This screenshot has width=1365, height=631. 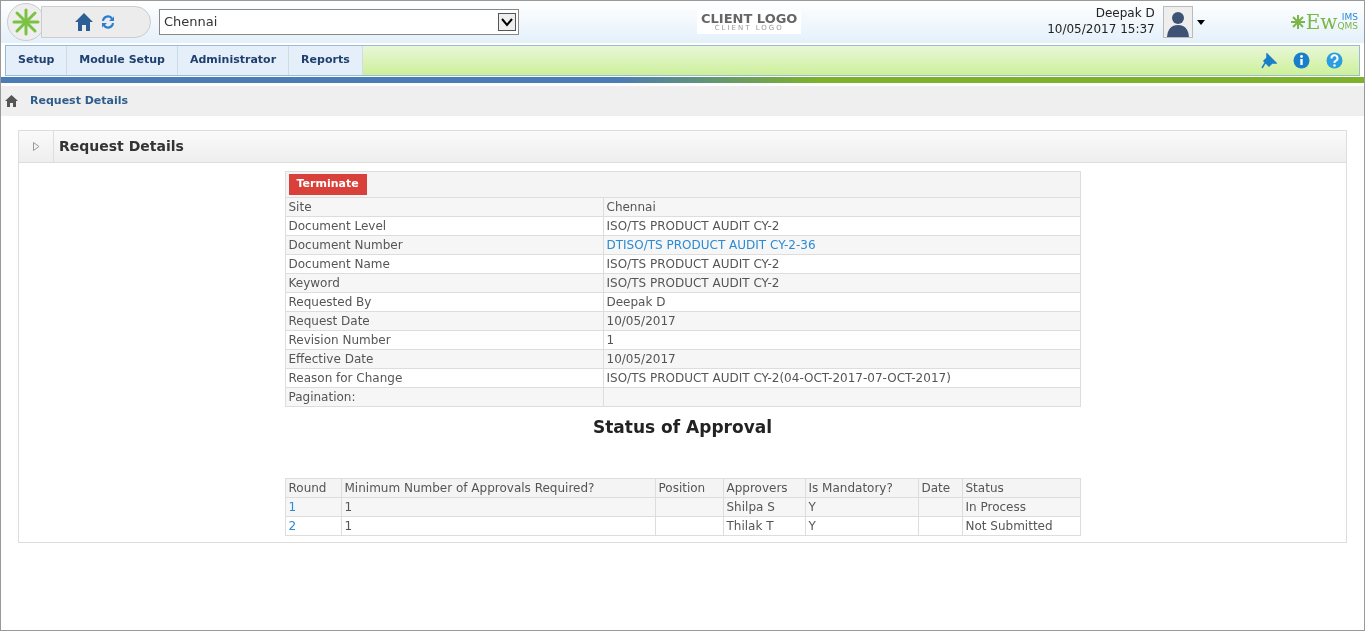 What do you see at coordinates (841, 377) in the screenshot?
I see `field-value: ISO/TS PRODUCT AUDIT CY-2(04-OCT-2017-07-OCT-2017)` at bounding box center [841, 377].